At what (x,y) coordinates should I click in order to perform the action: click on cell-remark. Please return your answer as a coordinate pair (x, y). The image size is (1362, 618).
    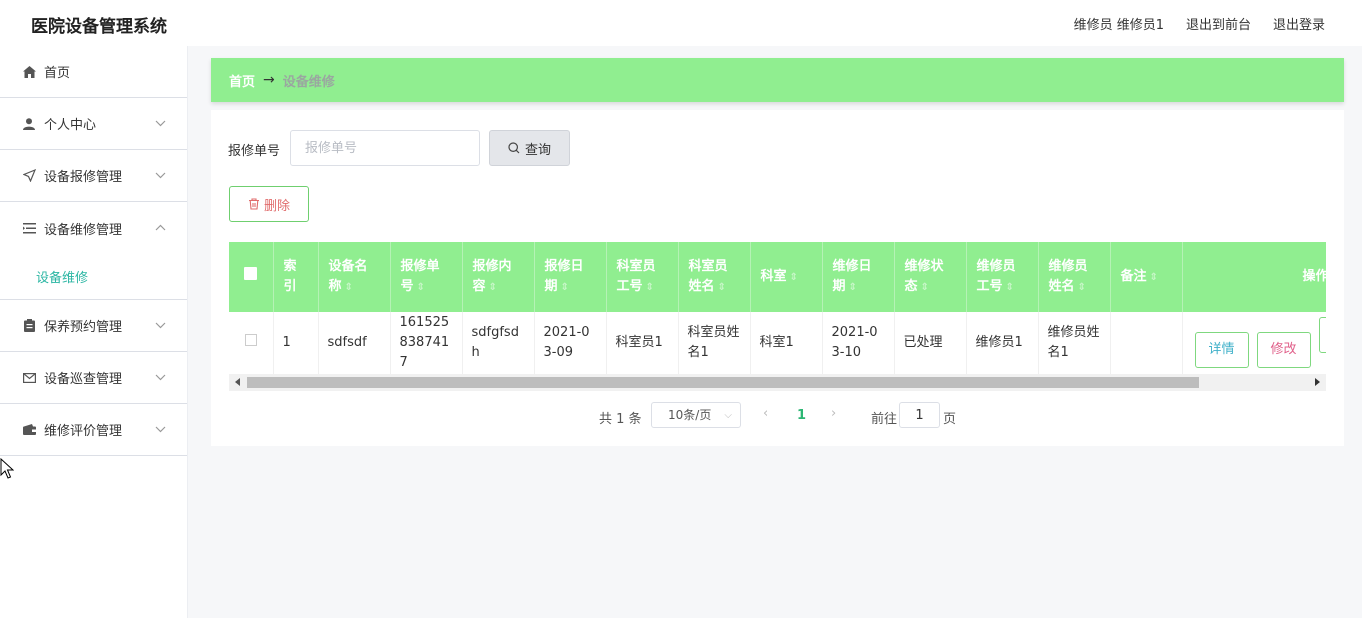
    Looking at the image, I should click on (1146, 343).